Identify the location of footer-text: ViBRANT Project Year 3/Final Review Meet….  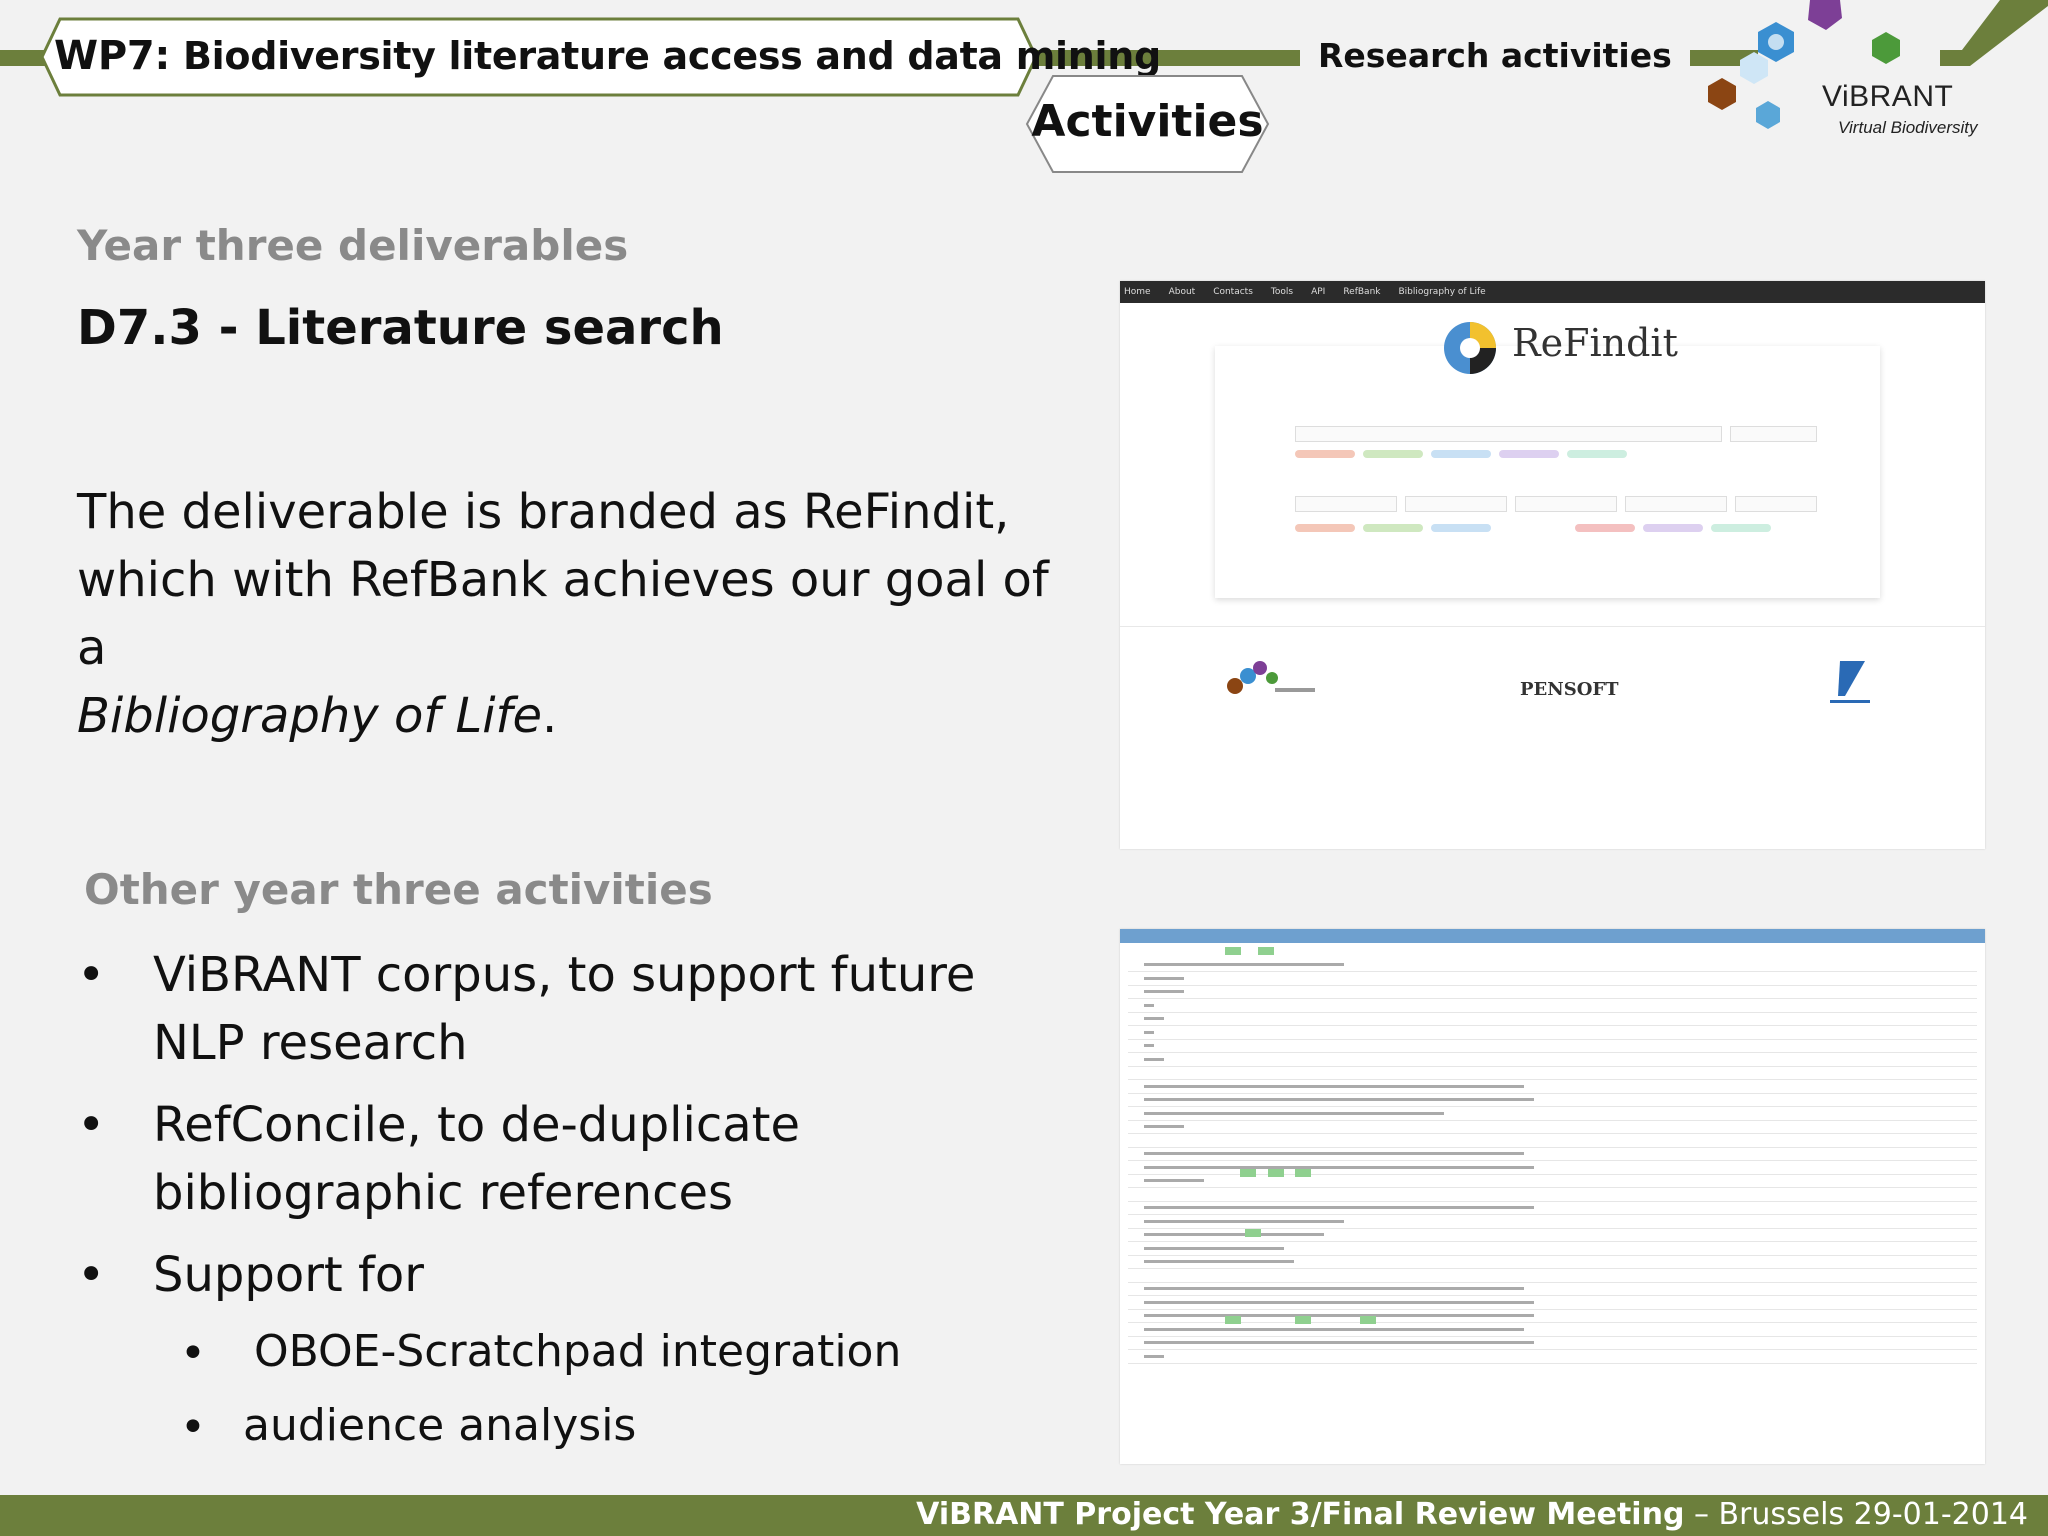
(1472, 1514).